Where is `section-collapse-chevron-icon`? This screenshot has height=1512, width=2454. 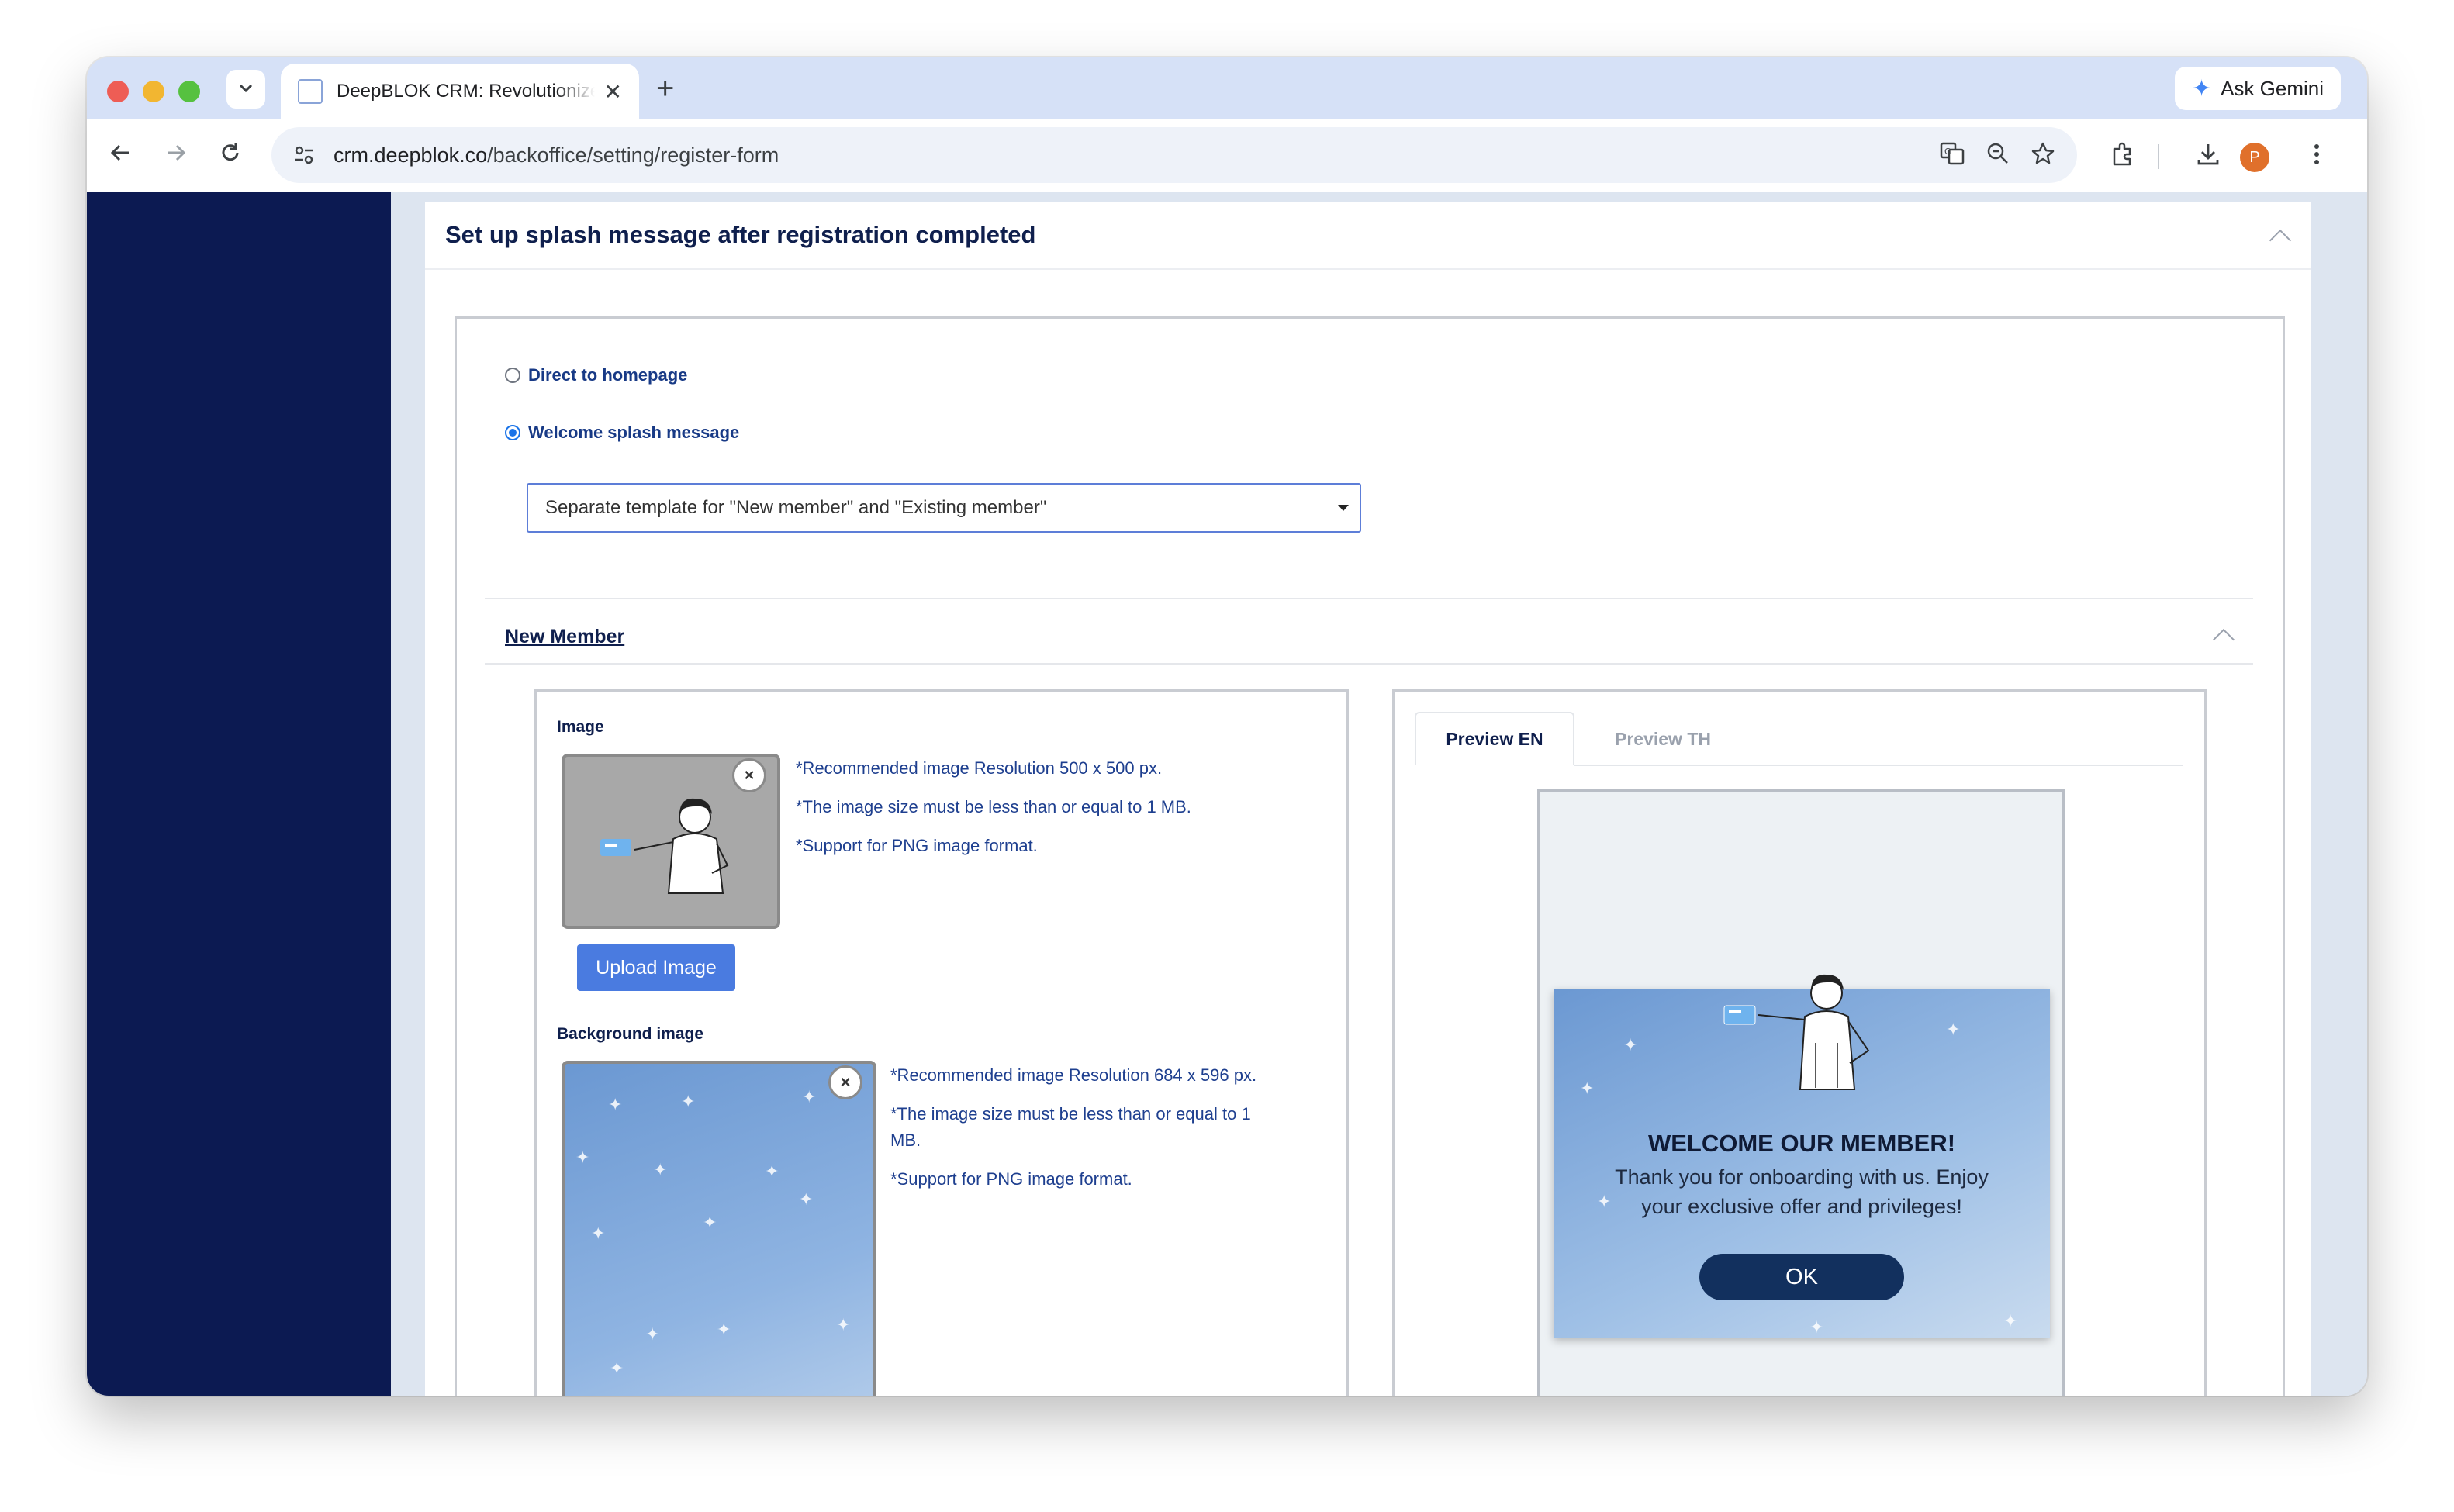 section-collapse-chevron-icon is located at coordinates (2224, 639).